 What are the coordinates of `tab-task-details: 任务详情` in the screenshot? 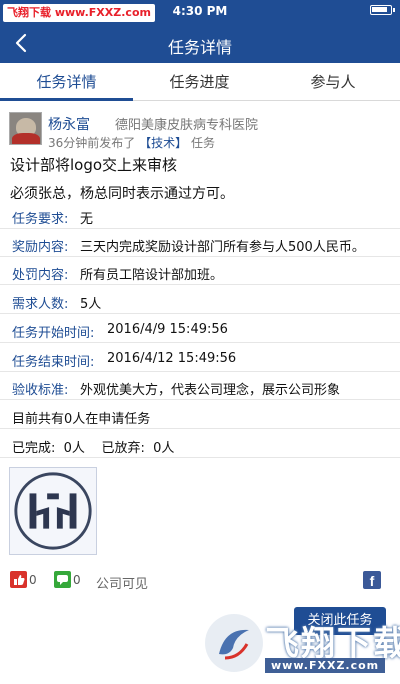 It's located at (66, 82).